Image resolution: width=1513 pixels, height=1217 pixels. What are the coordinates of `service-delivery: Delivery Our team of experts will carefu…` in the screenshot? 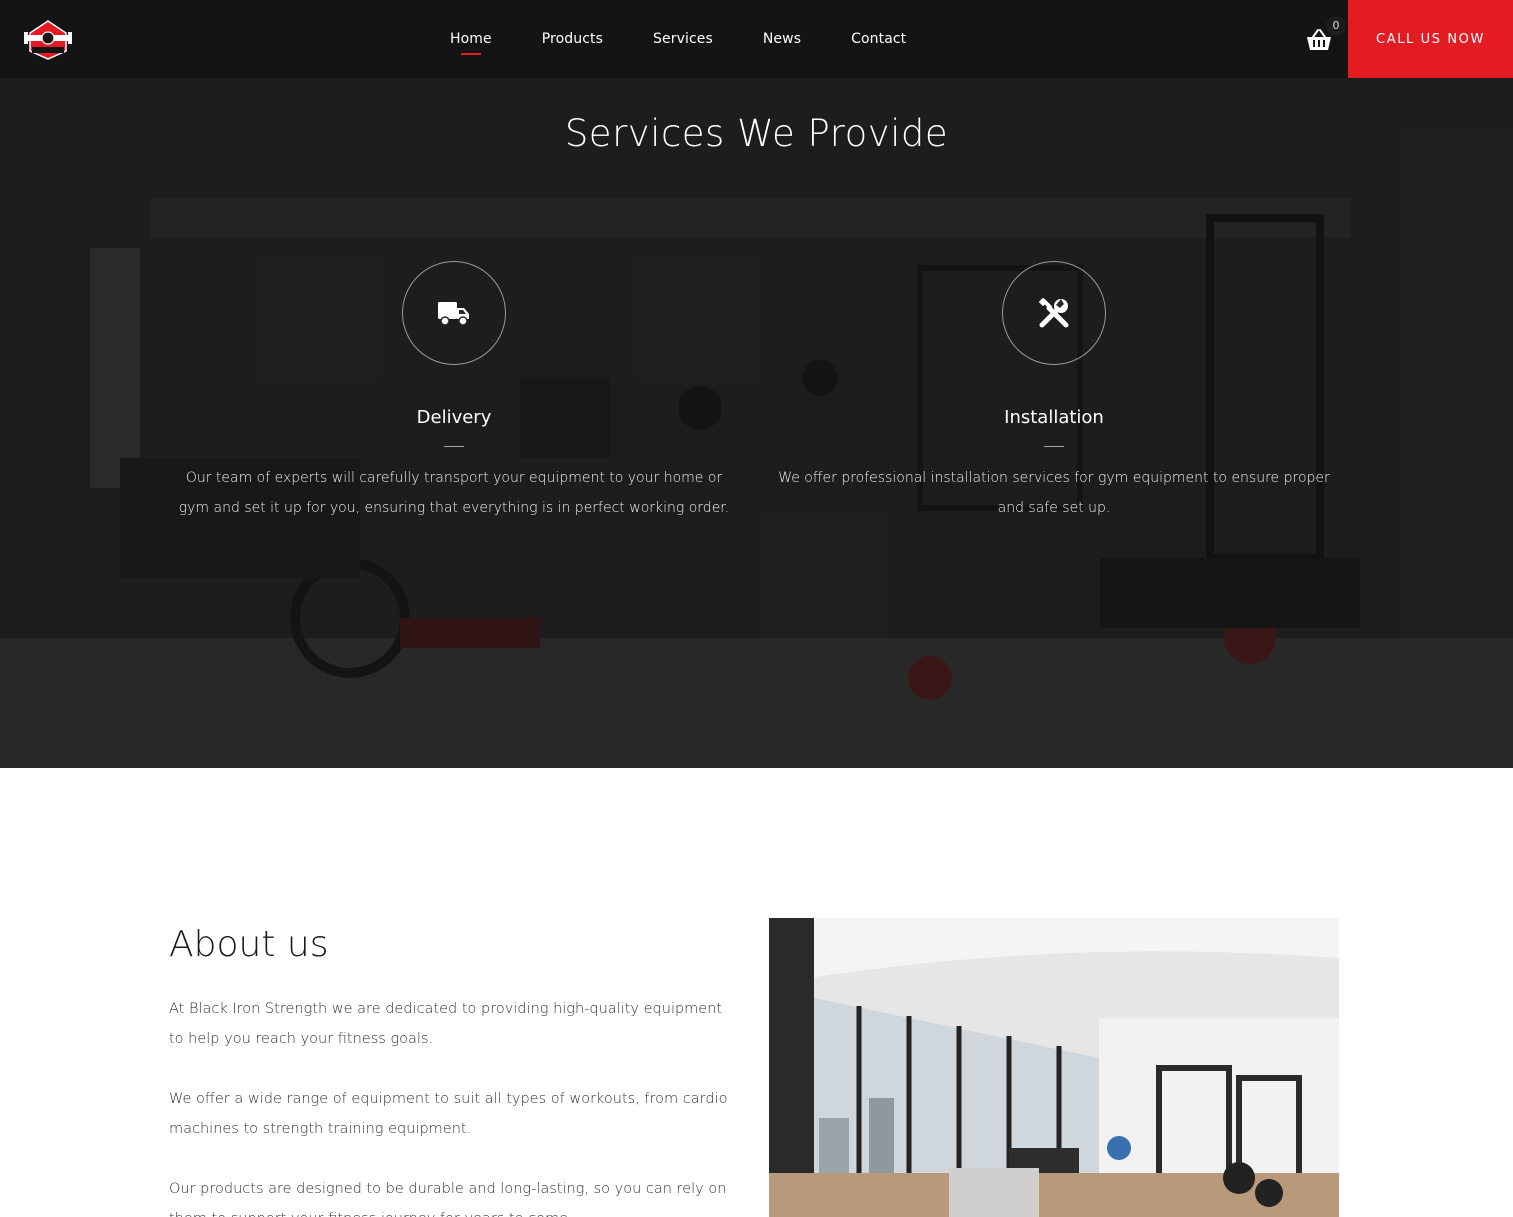 It's located at (454, 392).